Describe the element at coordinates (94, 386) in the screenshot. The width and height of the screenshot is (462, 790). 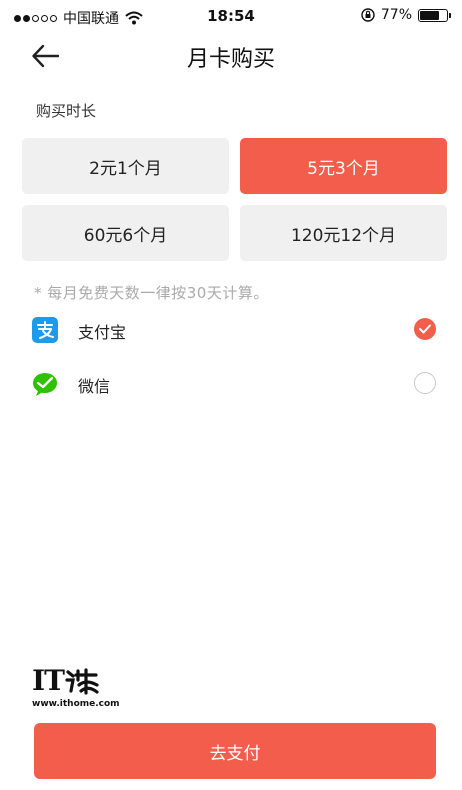
I see `wechat-label: 微信` at that location.